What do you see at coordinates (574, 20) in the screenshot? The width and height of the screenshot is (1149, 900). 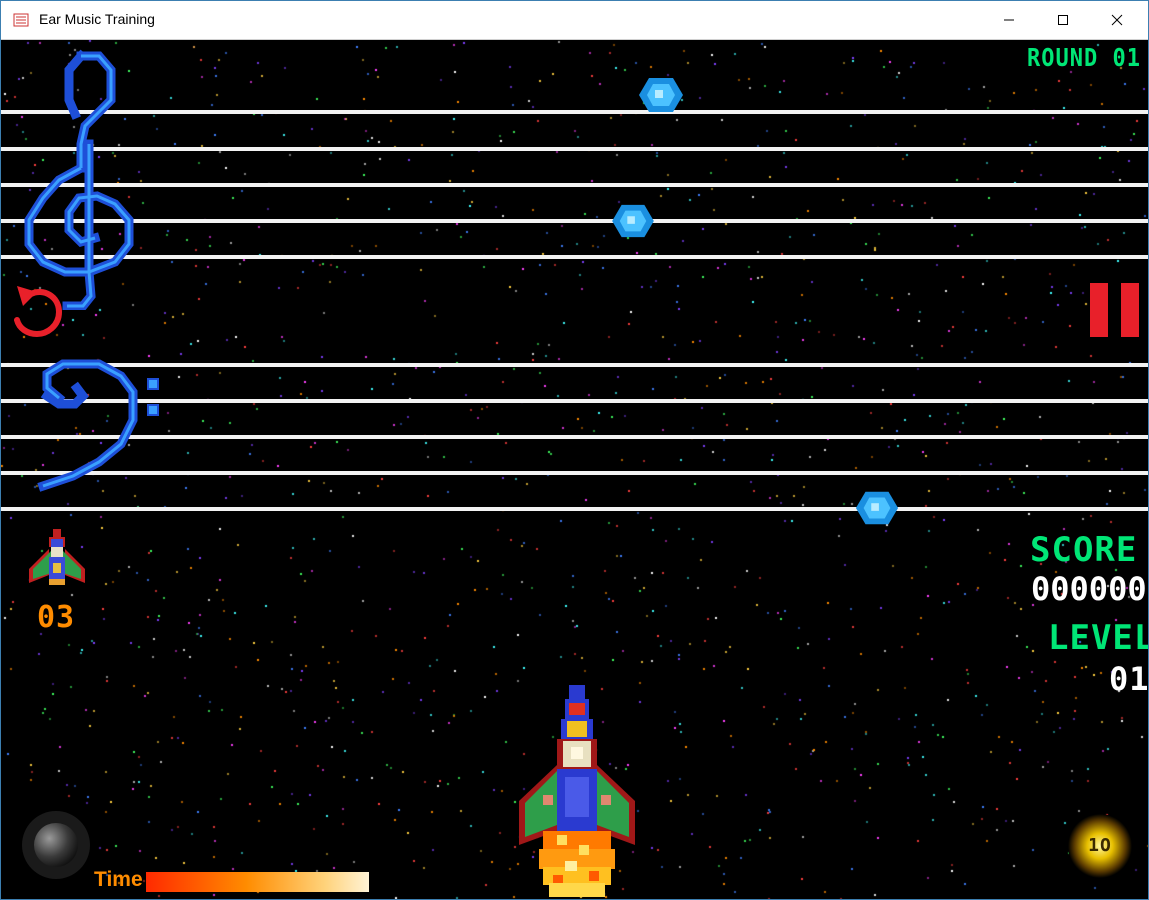 I see `title-bar: Ear Music Training` at bounding box center [574, 20].